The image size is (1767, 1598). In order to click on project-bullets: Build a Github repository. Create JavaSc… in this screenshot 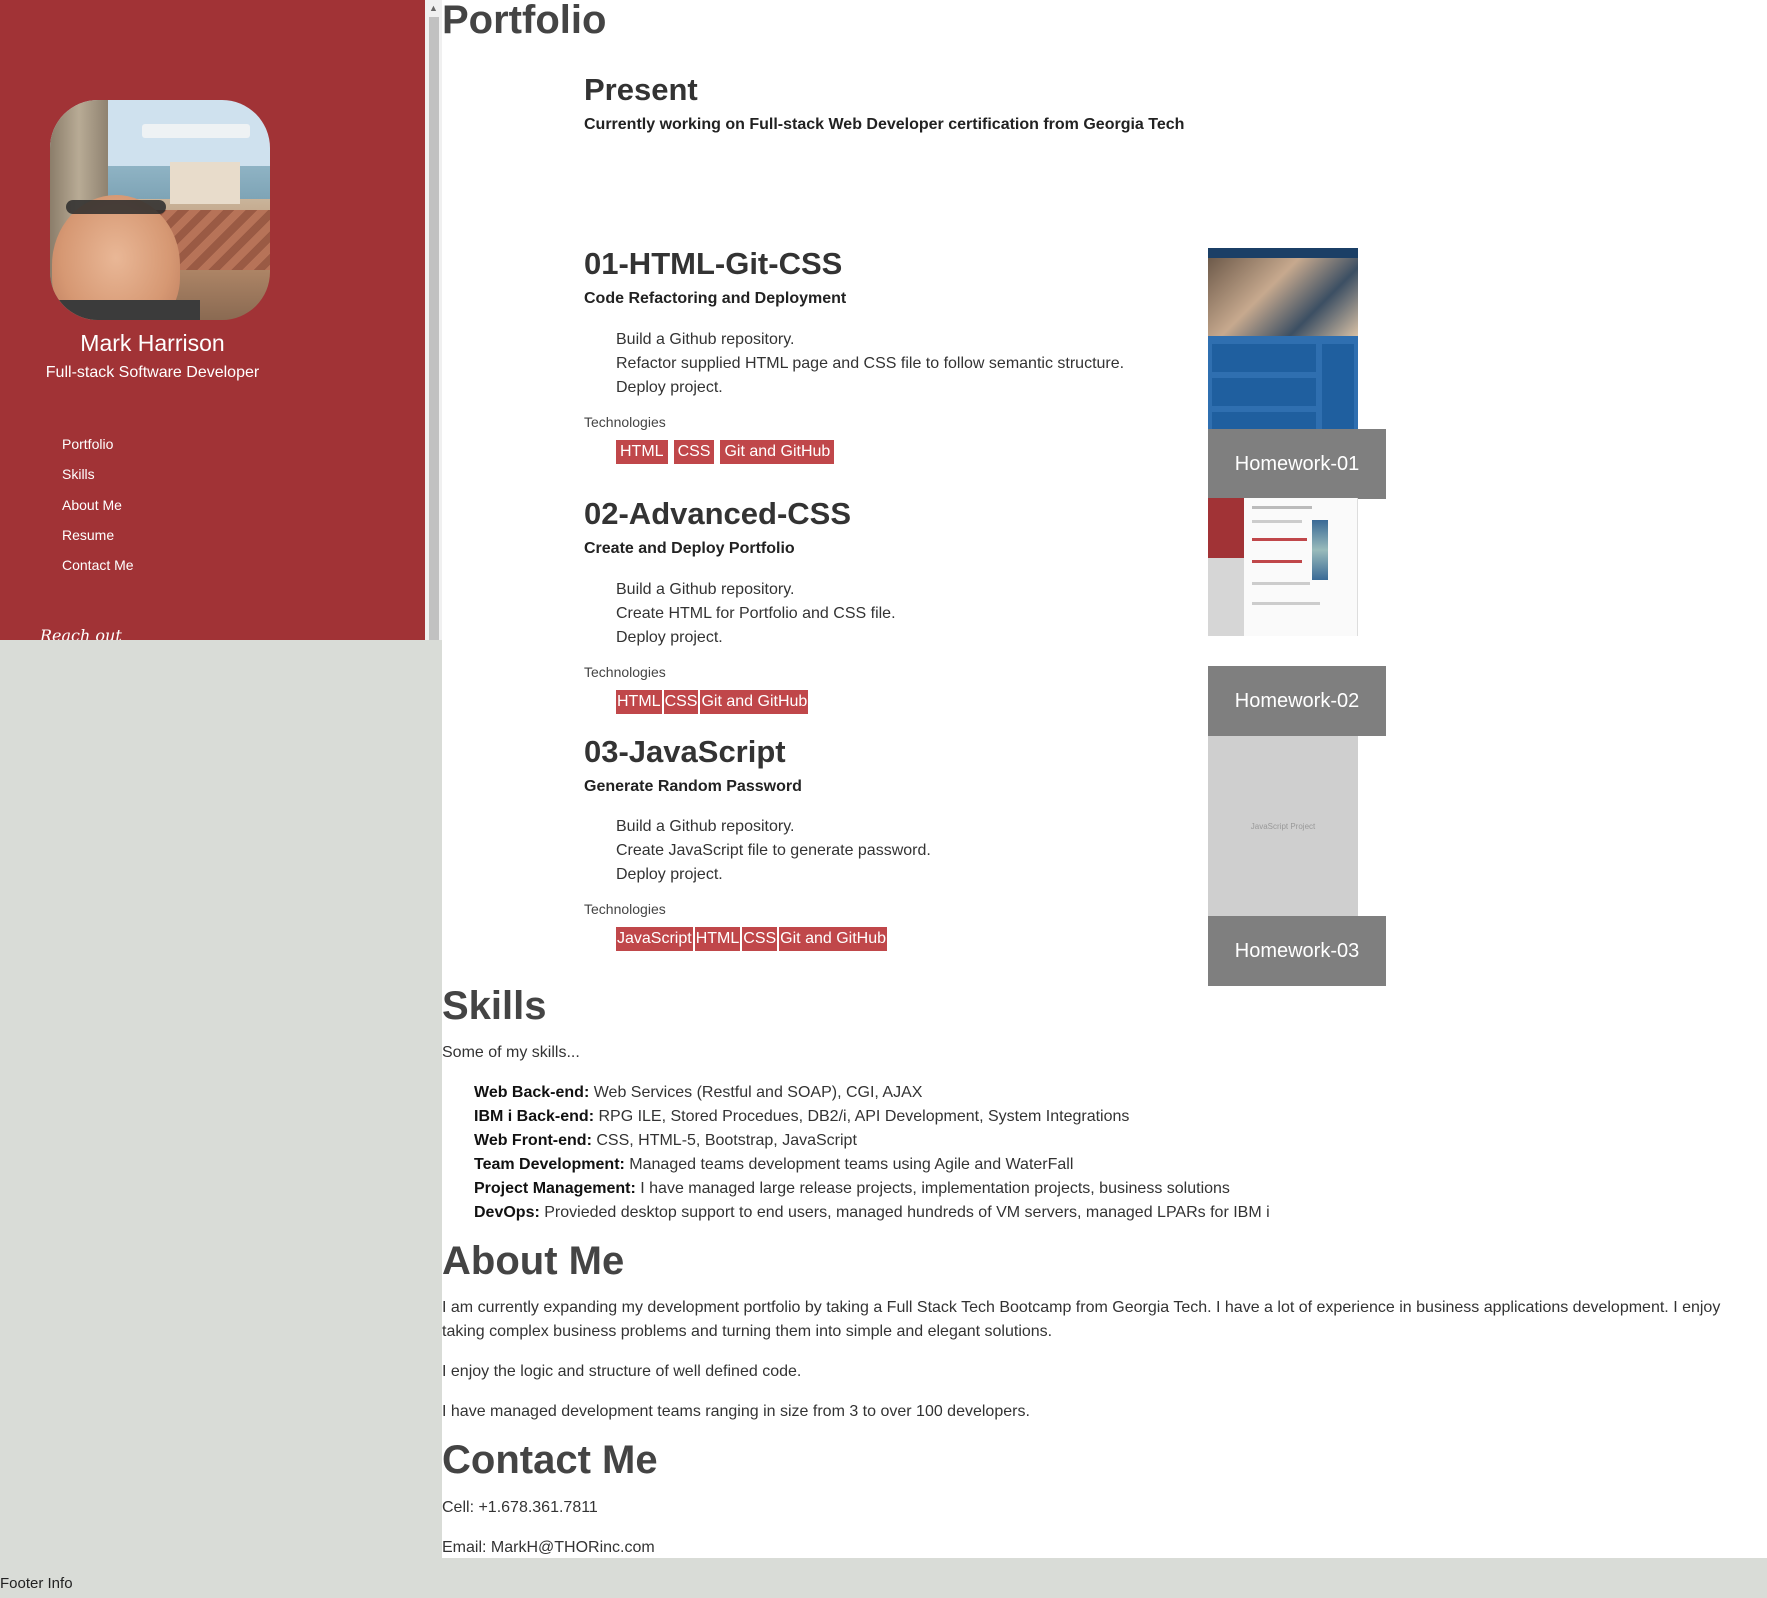, I will do `click(773, 851)`.